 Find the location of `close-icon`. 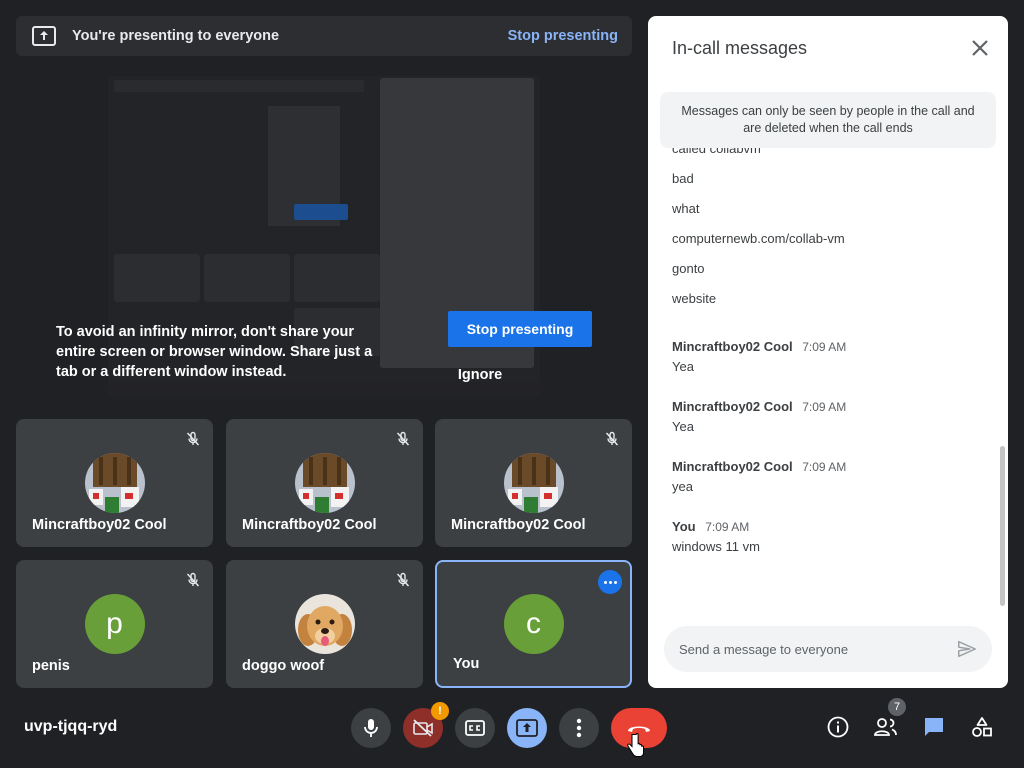

close-icon is located at coordinates (980, 48).